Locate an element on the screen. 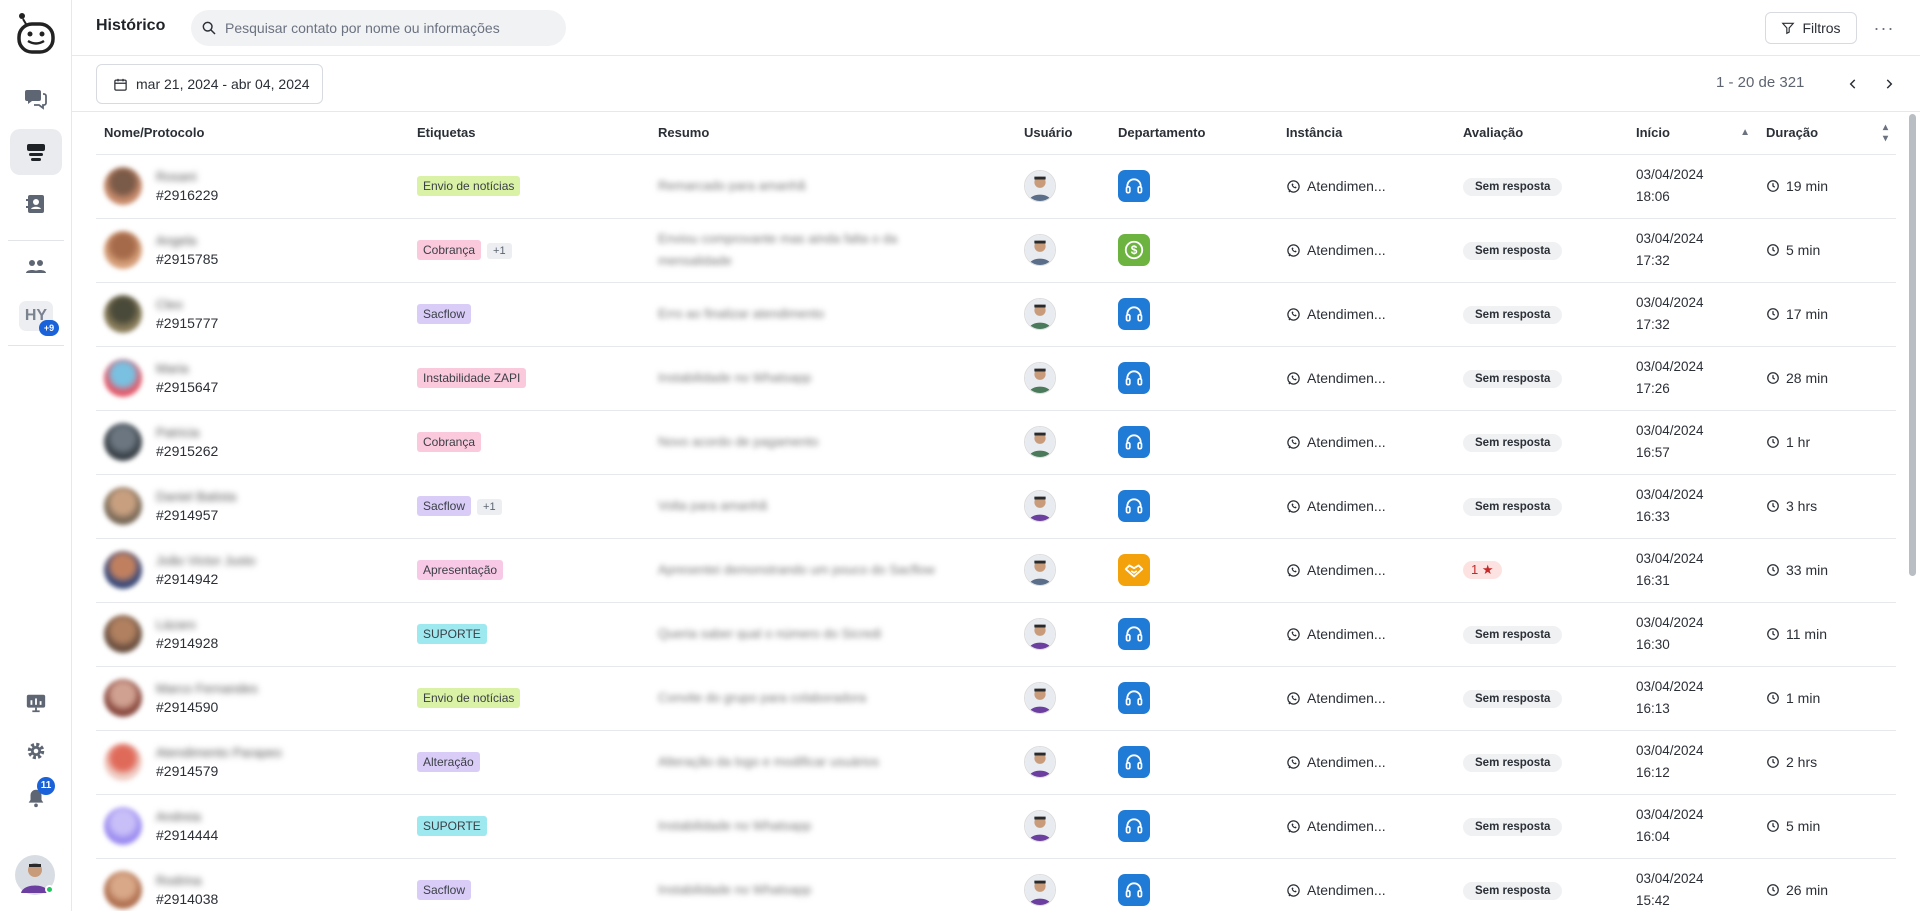  rating-badge: Sem resposta is located at coordinates (1513, 250).